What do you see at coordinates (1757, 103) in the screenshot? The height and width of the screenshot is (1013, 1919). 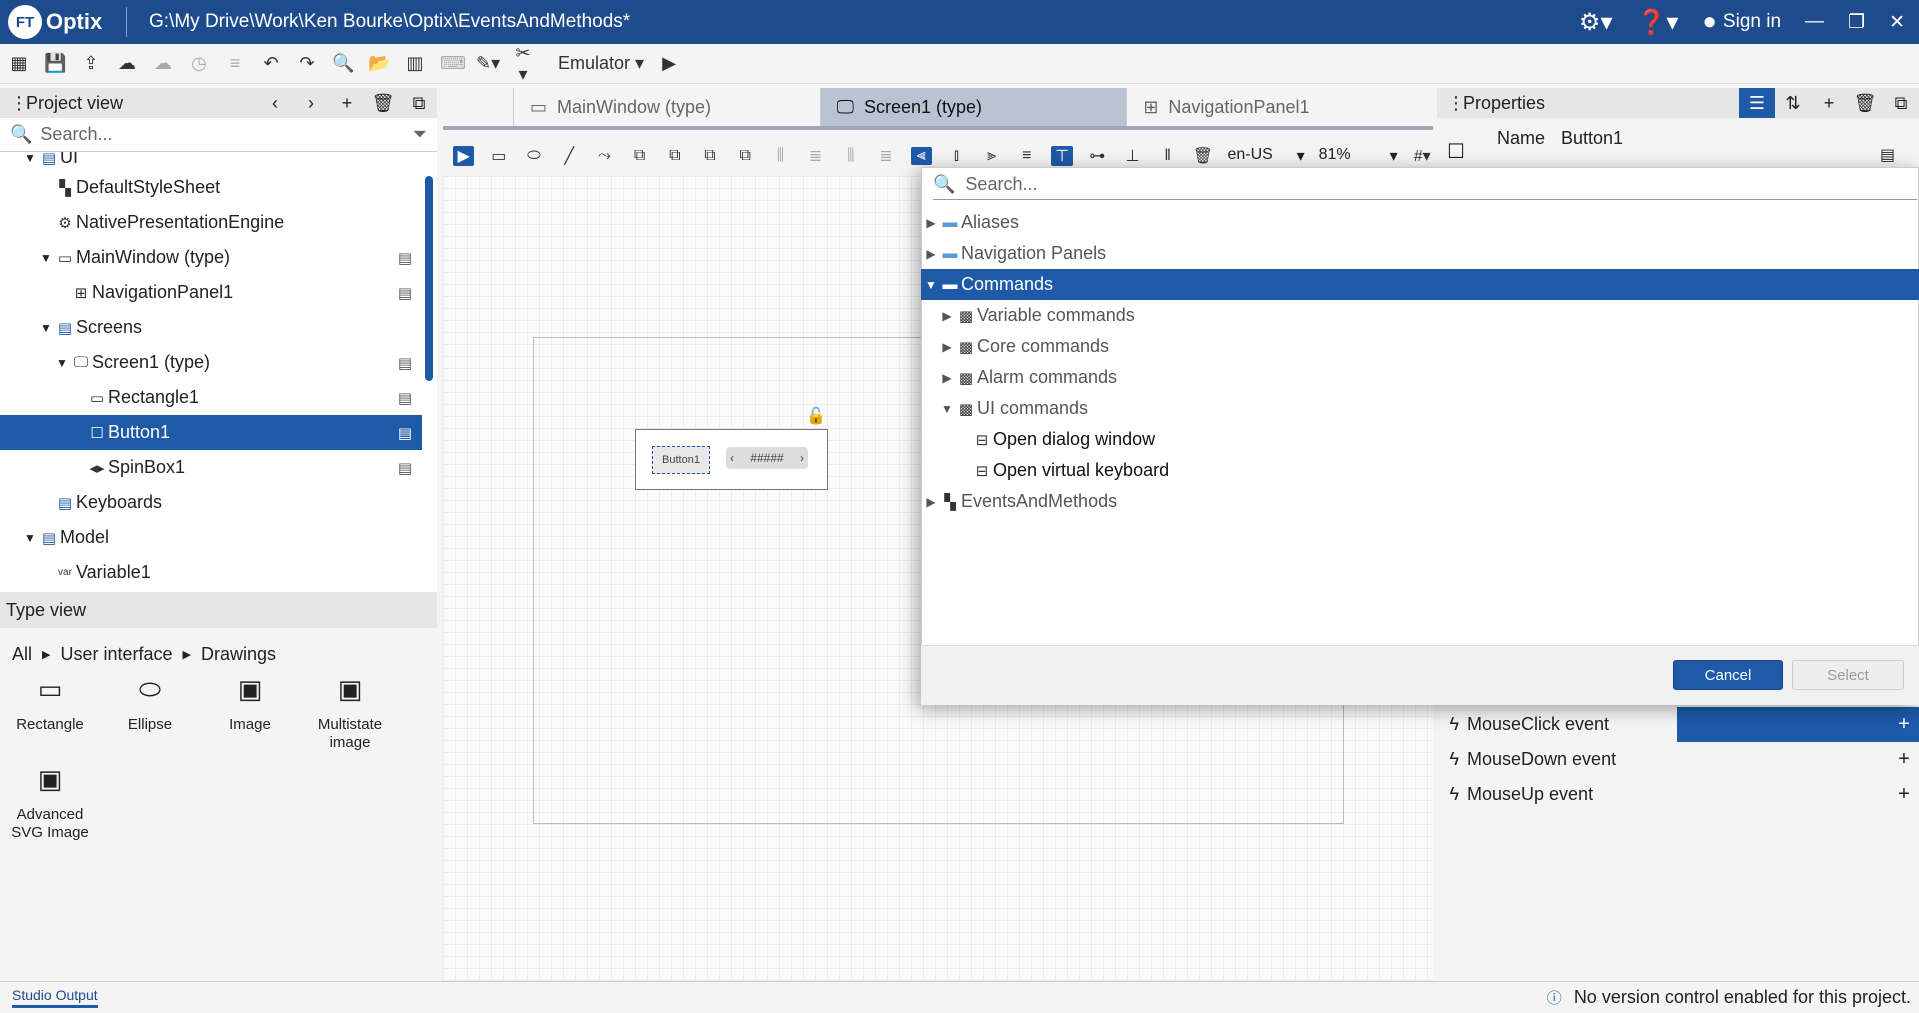 I see `filter-list-icon: ☰` at bounding box center [1757, 103].